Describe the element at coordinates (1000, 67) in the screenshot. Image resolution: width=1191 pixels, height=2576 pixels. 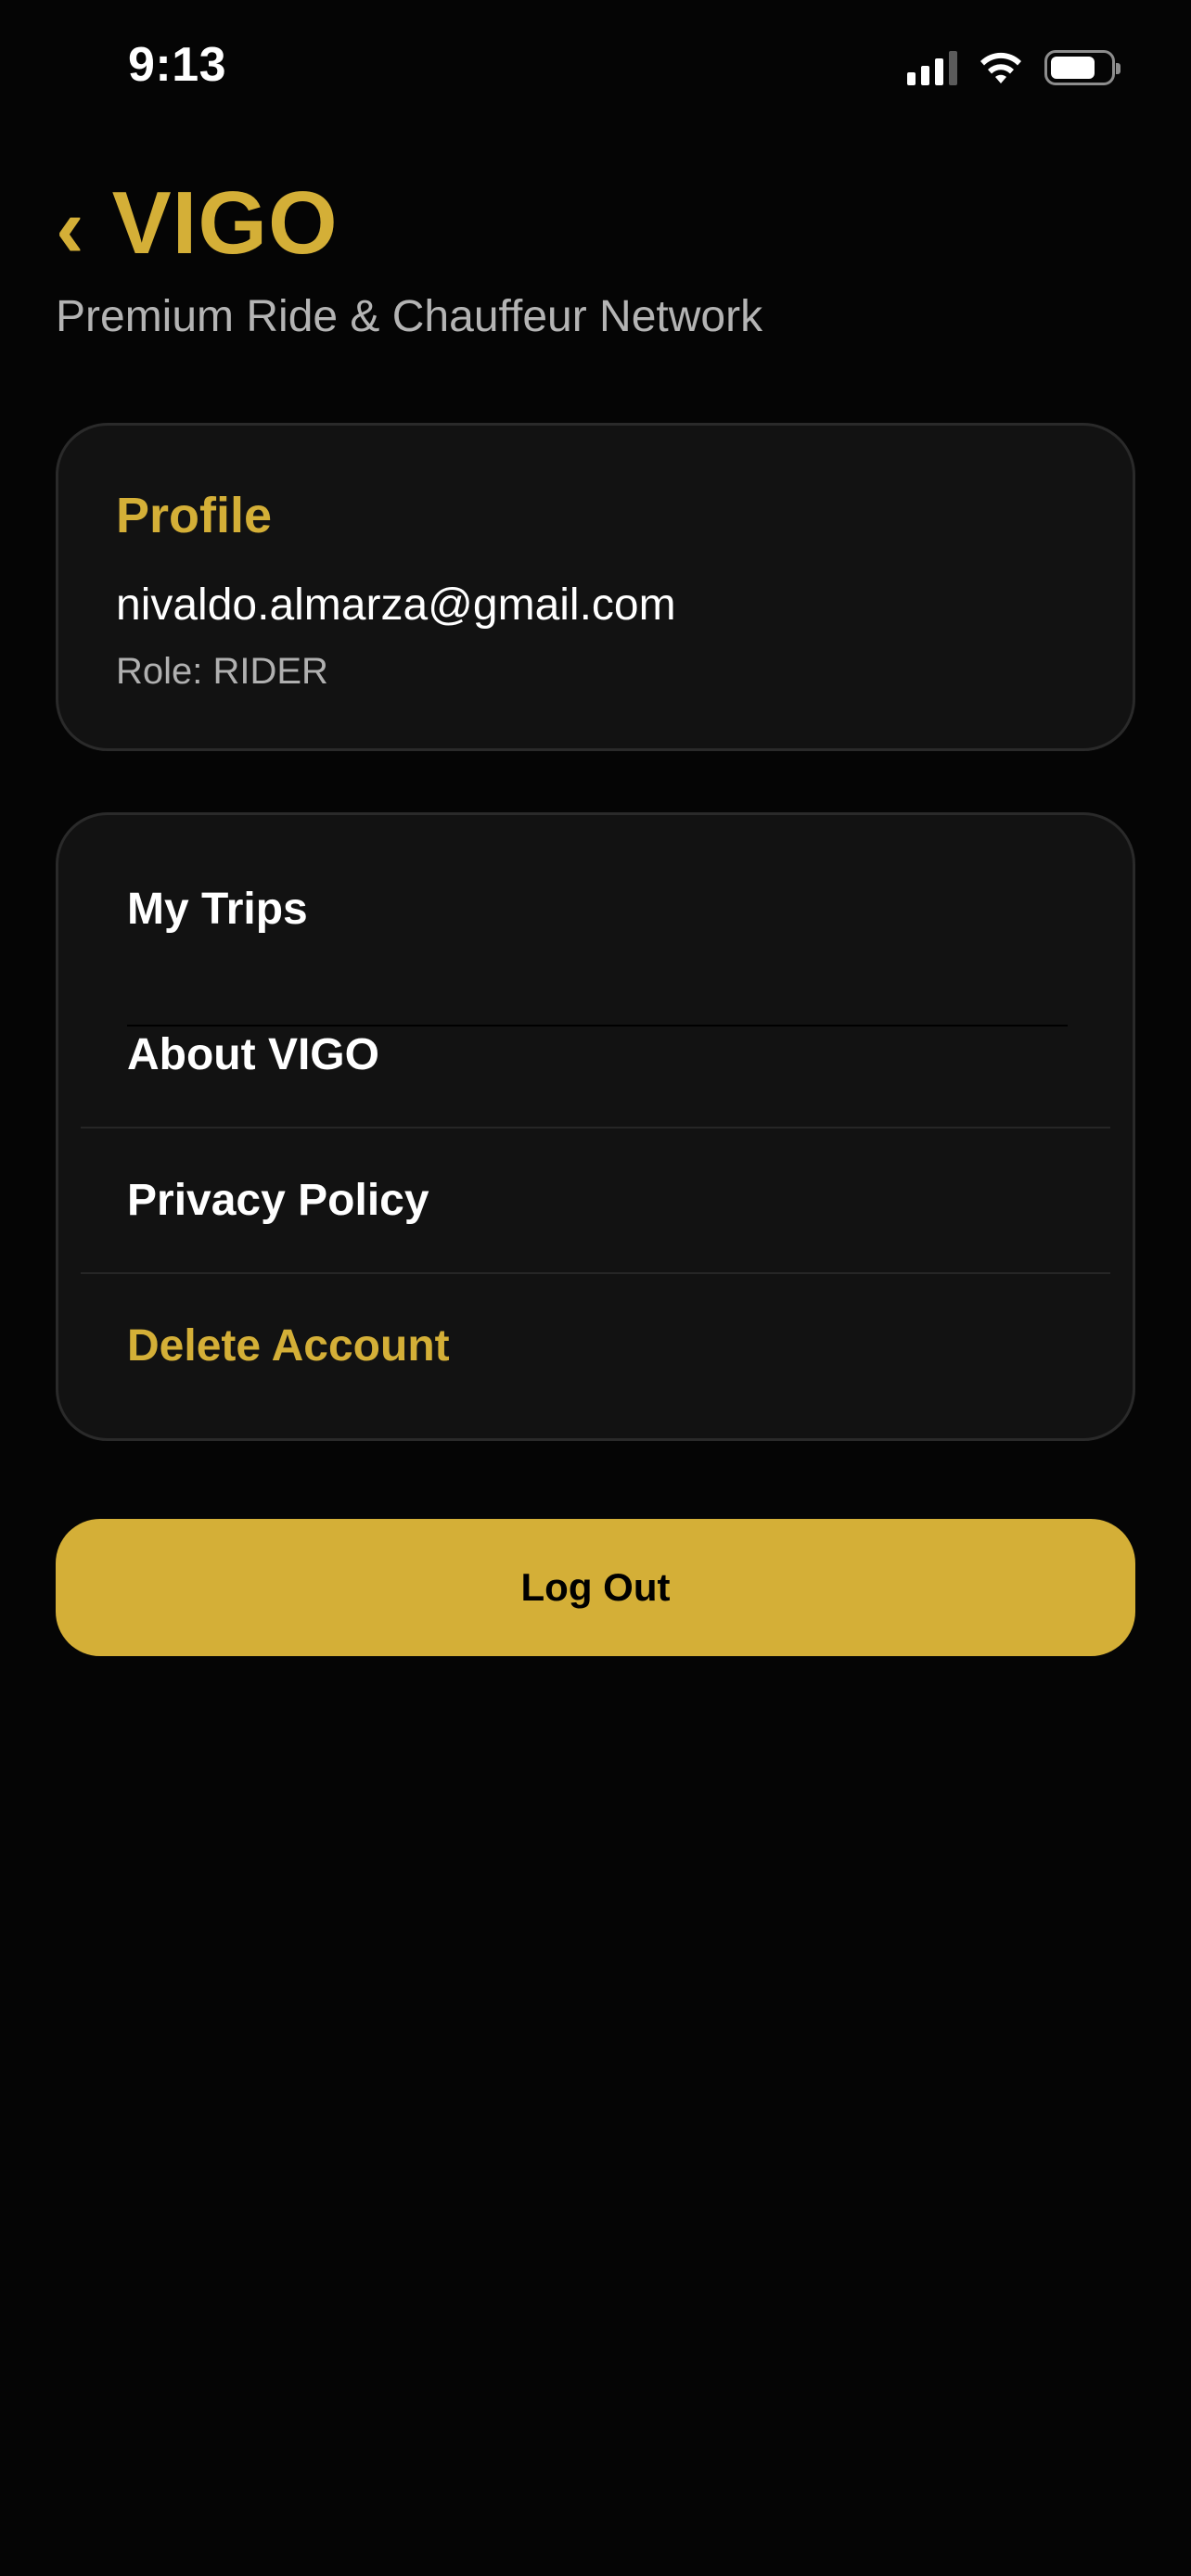
I see `wifi-icon` at that location.